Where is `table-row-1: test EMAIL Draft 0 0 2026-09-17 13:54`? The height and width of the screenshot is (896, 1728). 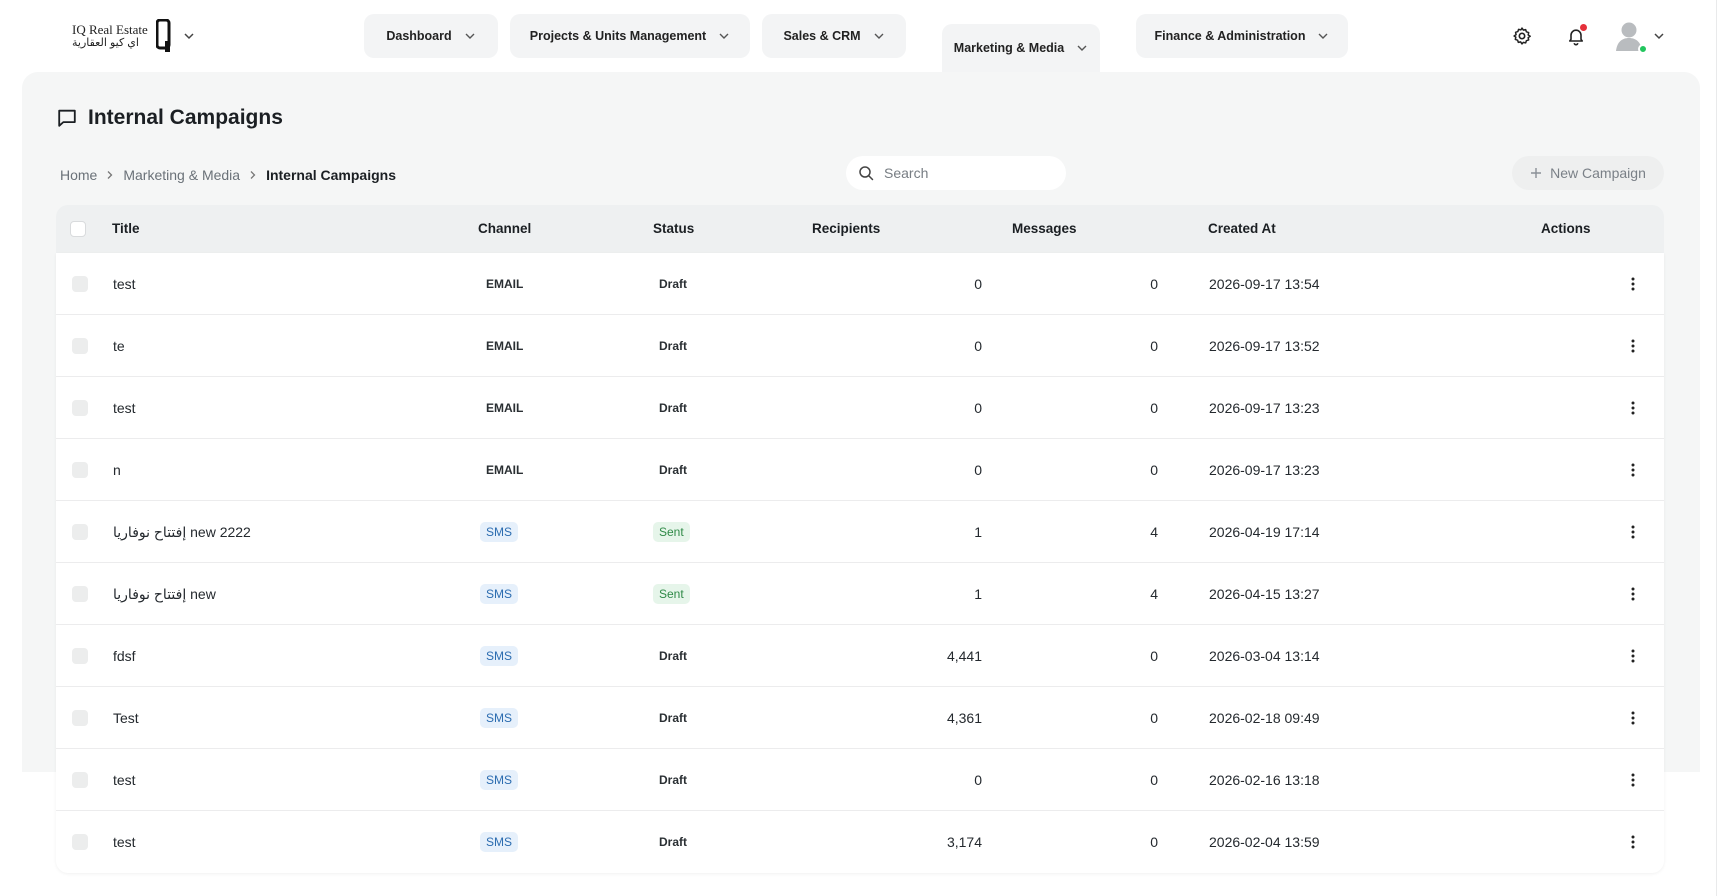 table-row-1: test EMAIL Draft 0 0 2026-09-17 13:54 is located at coordinates (860, 284).